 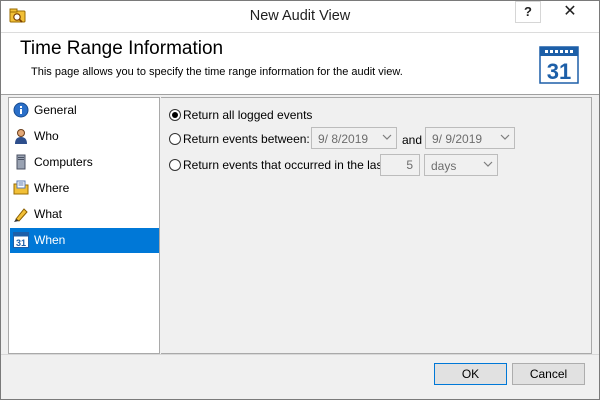 I want to click on nav-item-where: Where, so click(x=84, y=188).